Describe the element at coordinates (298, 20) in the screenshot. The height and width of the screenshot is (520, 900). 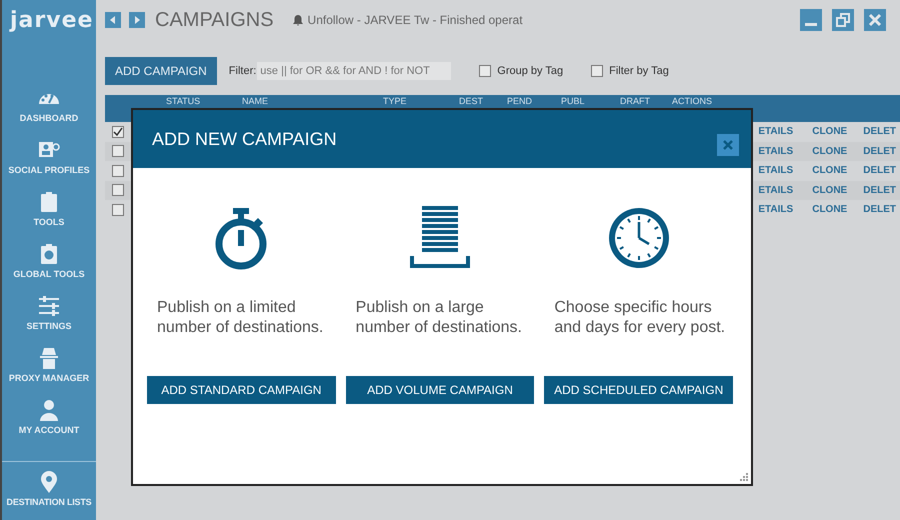
I see `bell-icon` at that location.